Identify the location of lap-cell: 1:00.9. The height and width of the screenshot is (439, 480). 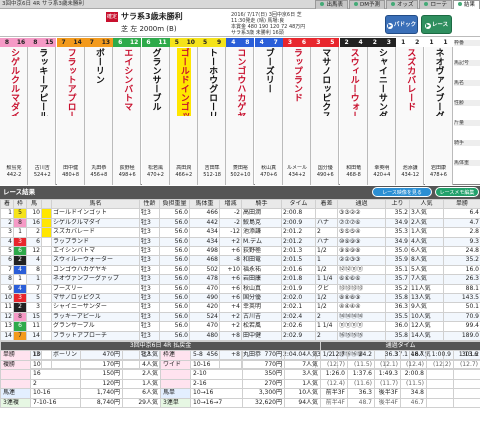
(440, 355).